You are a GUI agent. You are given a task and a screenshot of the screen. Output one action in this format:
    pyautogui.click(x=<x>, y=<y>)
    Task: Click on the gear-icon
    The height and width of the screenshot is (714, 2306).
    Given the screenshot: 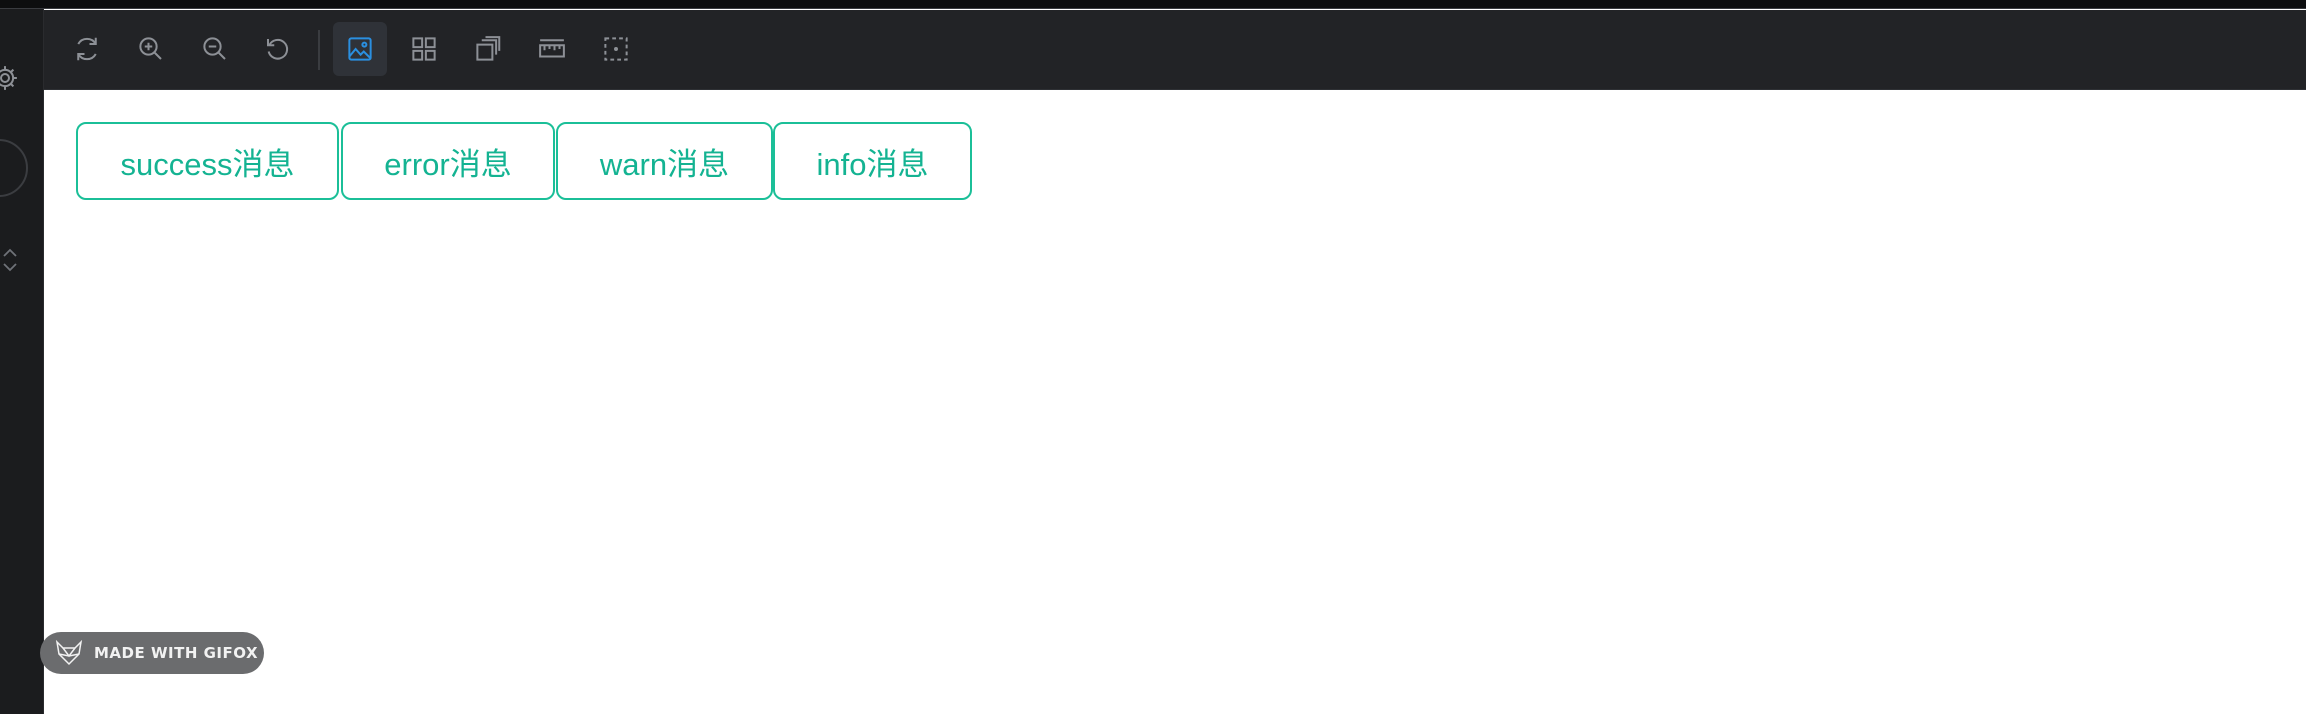 What is the action you would take?
    pyautogui.click(x=10, y=78)
    